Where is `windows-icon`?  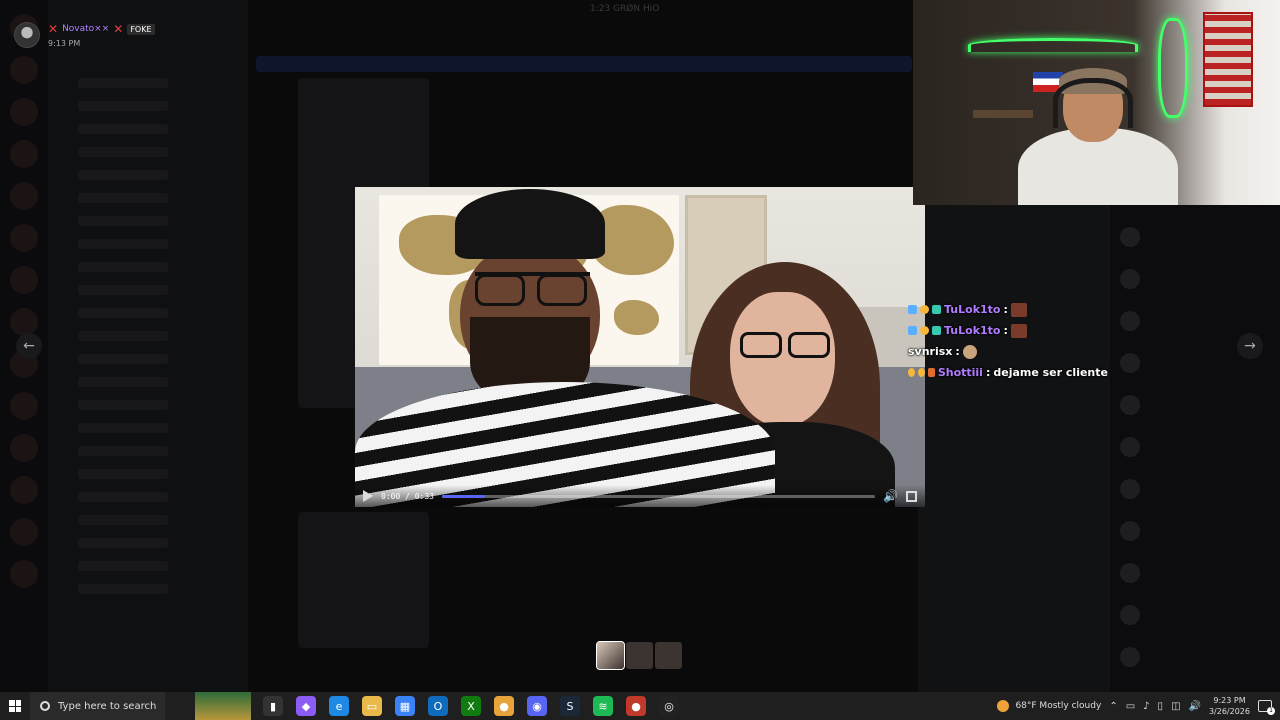
windows-icon is located at coordinates (15, 706).